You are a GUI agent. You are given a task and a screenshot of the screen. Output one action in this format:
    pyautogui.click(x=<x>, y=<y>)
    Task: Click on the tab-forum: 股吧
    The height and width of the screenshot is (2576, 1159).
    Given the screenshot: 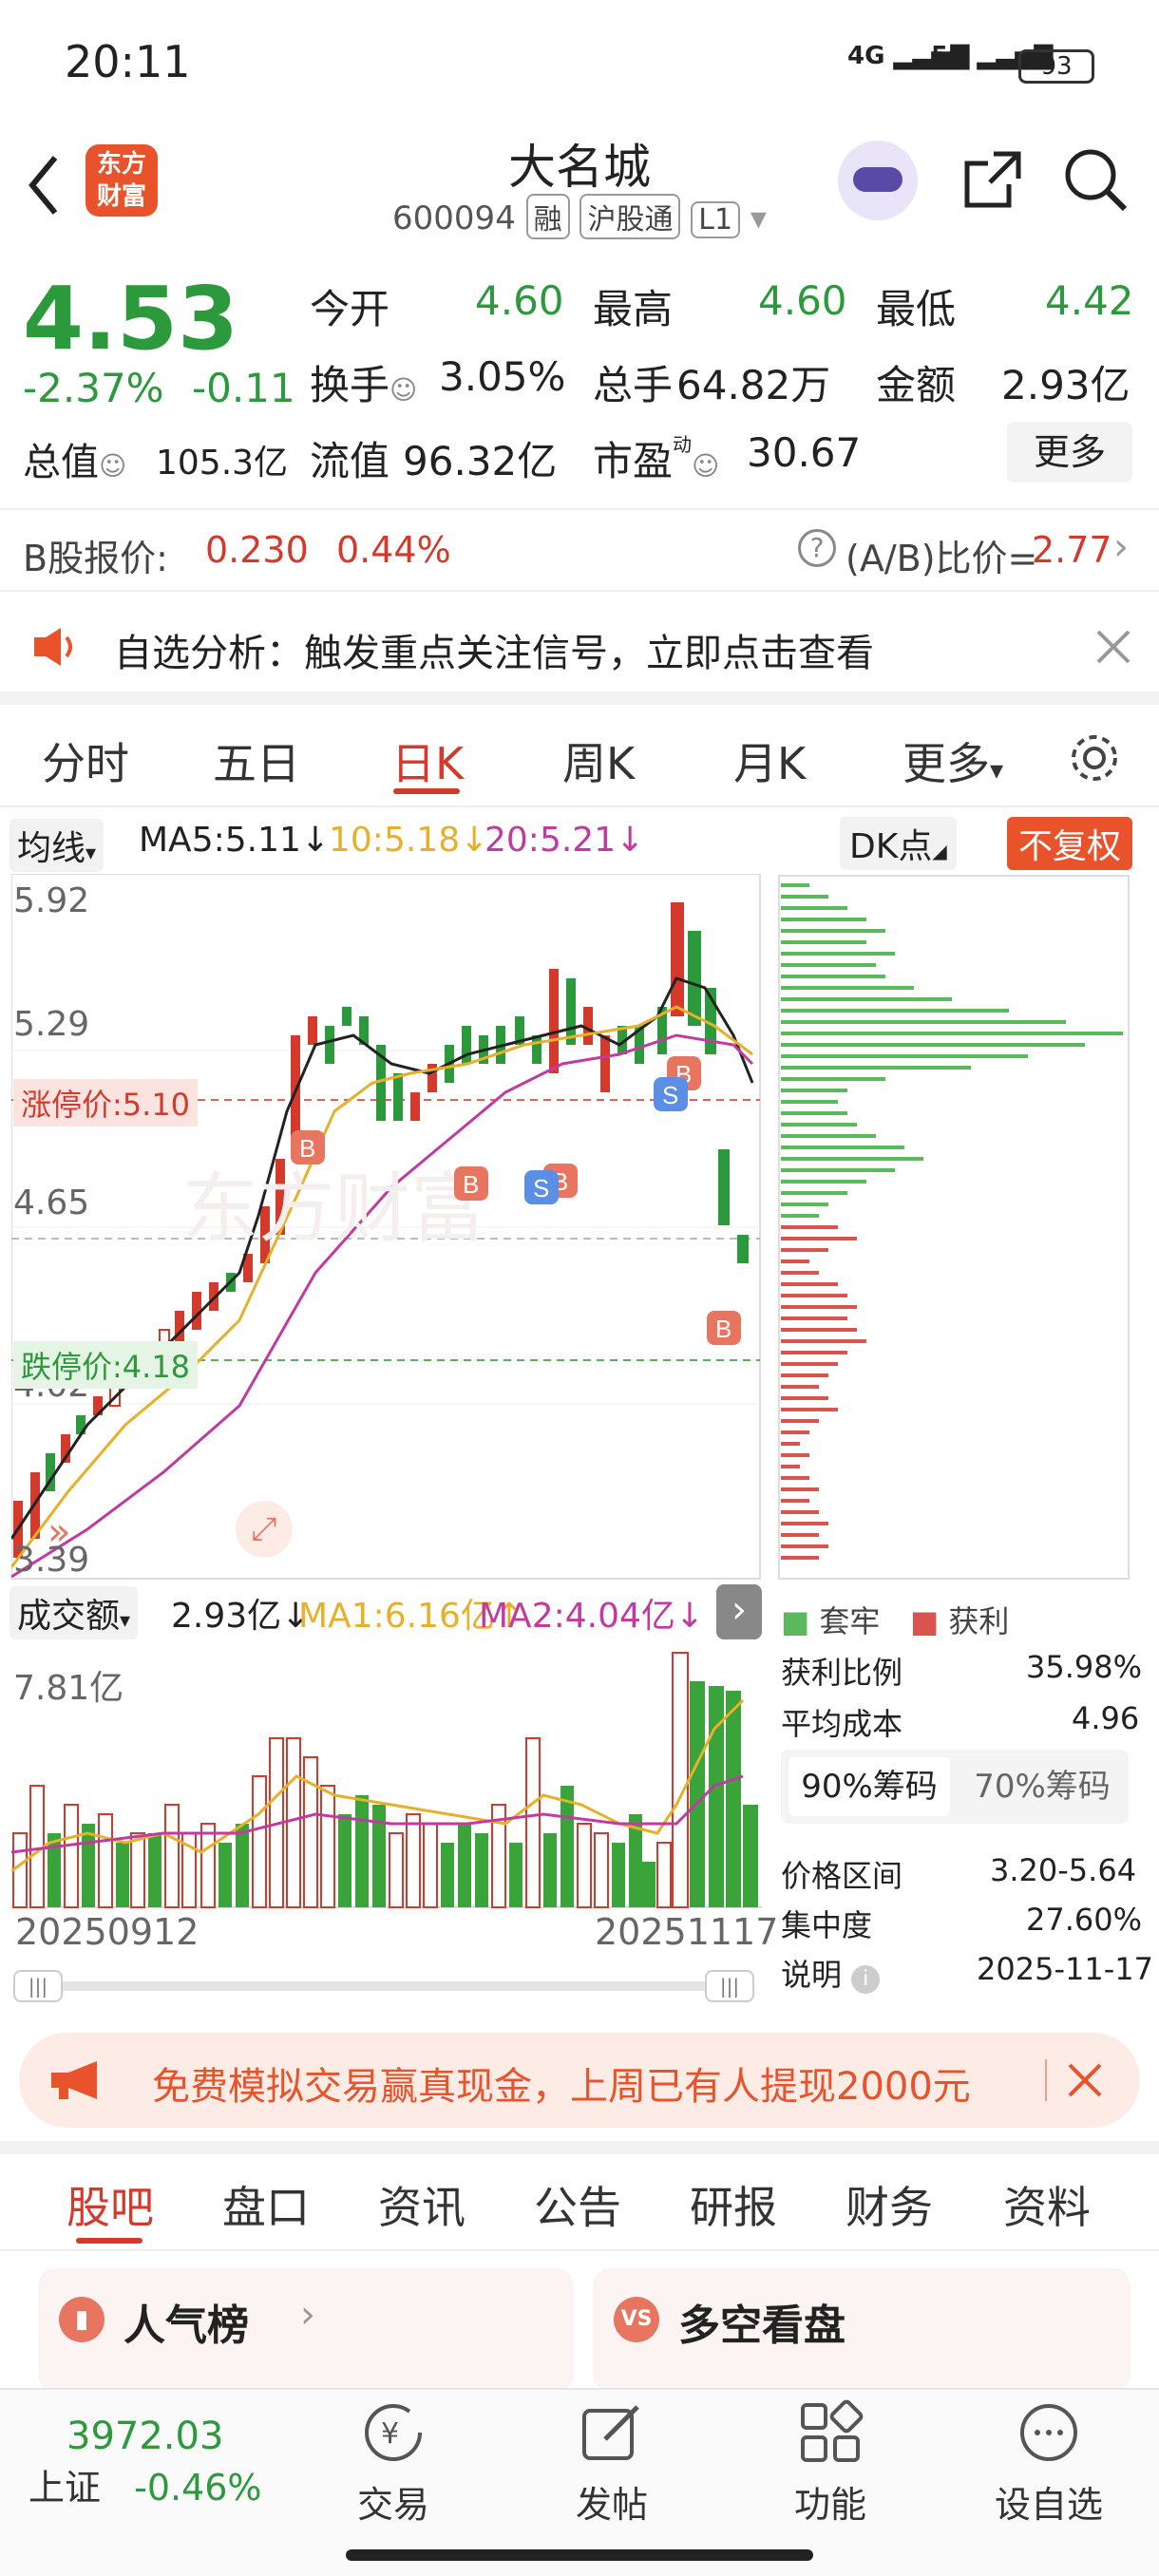 What is the action you would take?
    pyautogui.click(x=110, y=2204)
    